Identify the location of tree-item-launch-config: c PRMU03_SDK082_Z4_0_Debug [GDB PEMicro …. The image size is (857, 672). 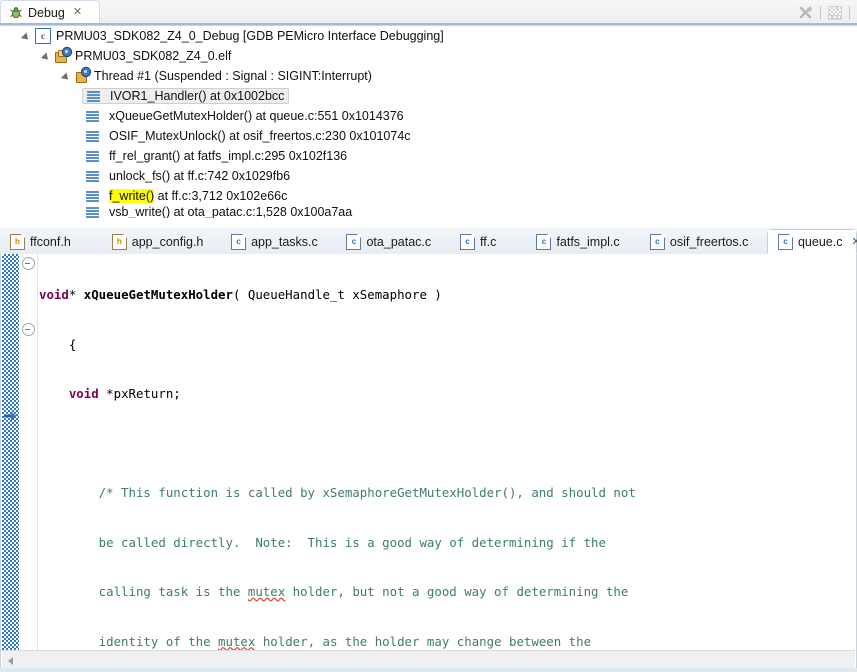
(428, 36).